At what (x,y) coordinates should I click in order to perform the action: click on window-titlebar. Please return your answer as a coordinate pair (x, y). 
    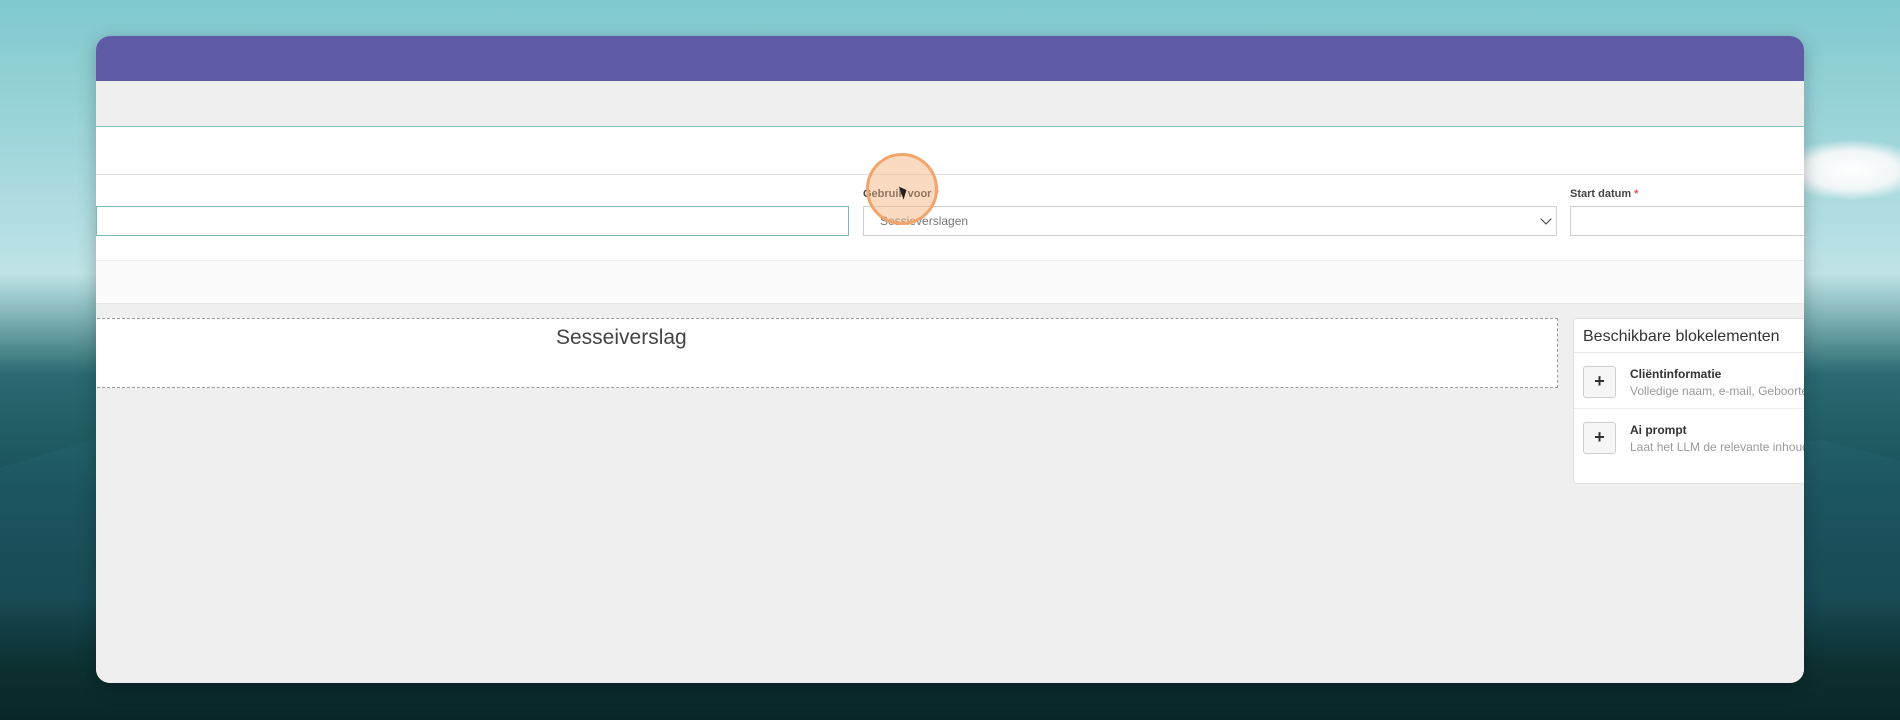
    Looking at the image, I should click on (950, 58).